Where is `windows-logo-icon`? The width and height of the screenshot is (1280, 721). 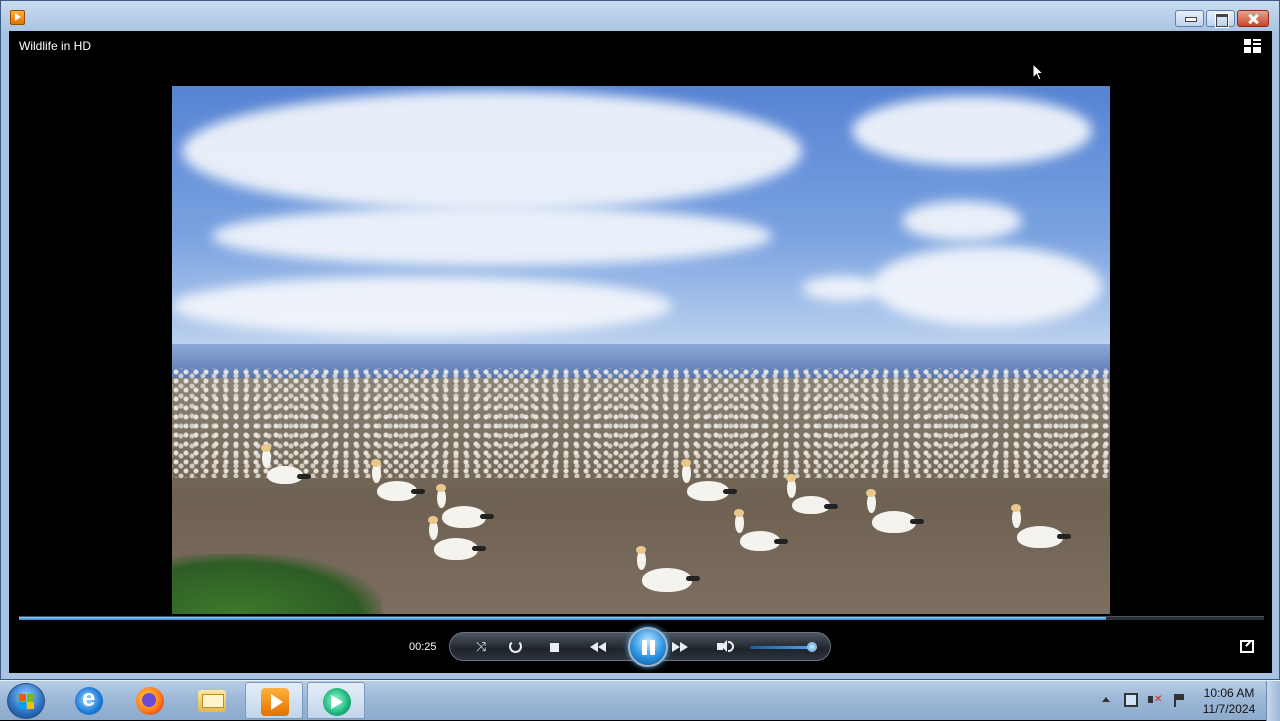
windows-logo-icon is located at coordinates (27, 702).